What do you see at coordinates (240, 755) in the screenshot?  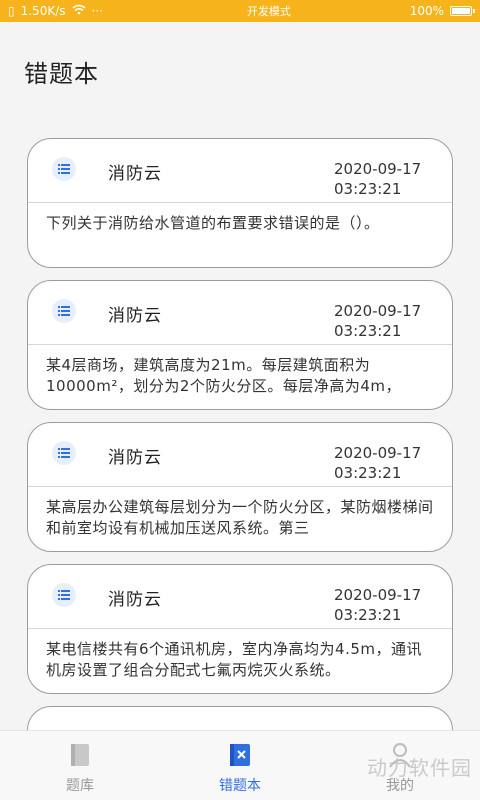 I see `wrong-questions-icon` at bounding box center [240, 755].